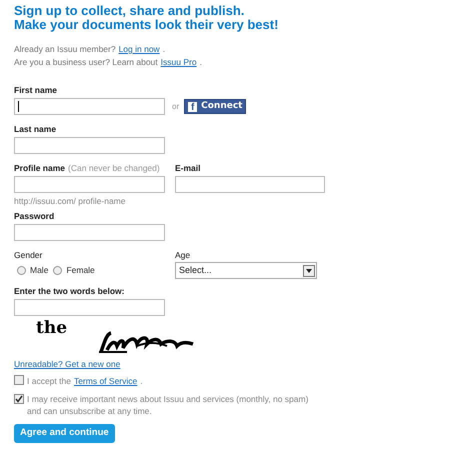 This screenshot has height=452, width=463. What do you see at coordinates (49, 381) in the screenshot?
I see `checkbox-label: I accept the` at bounding box center [49, 381].